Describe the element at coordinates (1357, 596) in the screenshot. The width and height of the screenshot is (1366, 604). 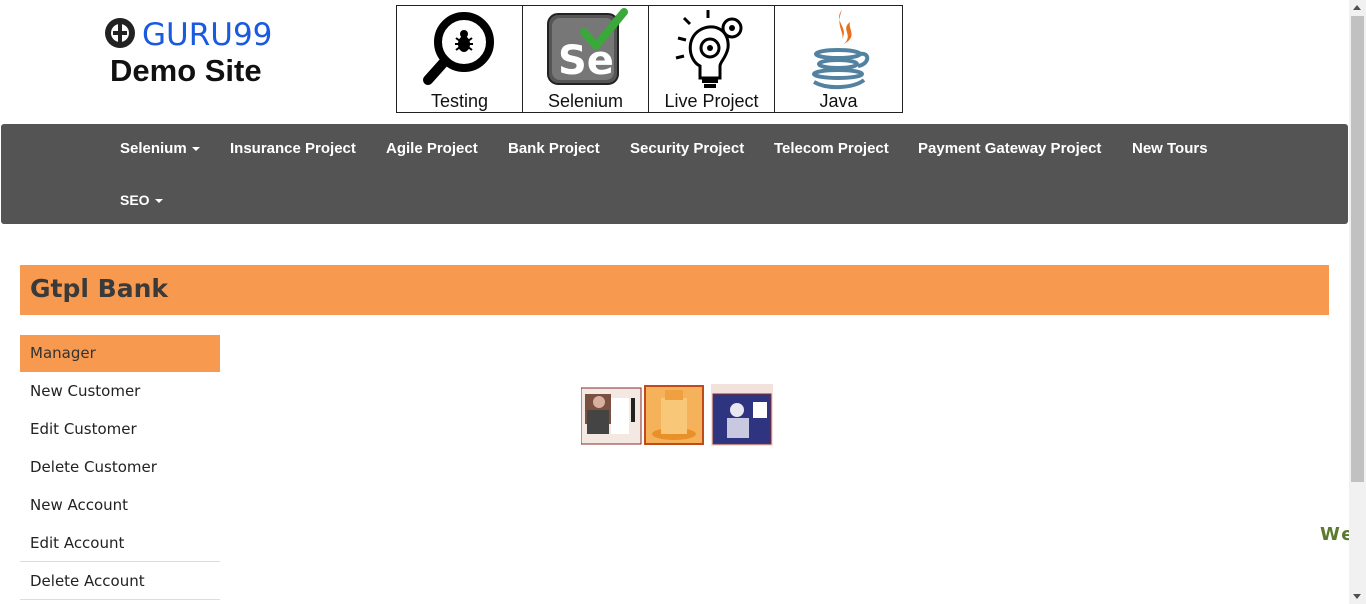
I see `scroll-down-icon` at that location.